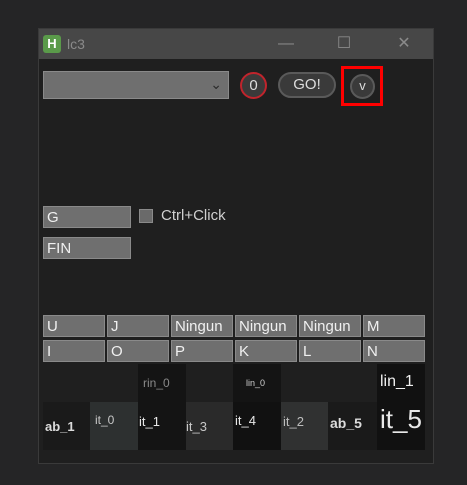  I want to click on tile-ab-1: ab_1, so click(66, 426).